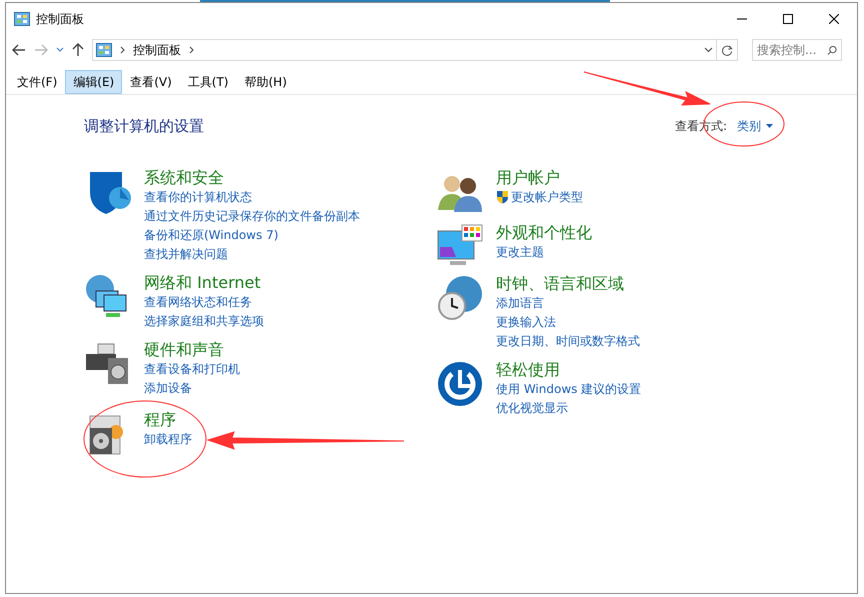 The width and height of the screenshot is (864, 597). What do you see at coordinates (568, 284) in the screenshot?
I see `category-title-link: 时钟、语言和区域` at bounding box center [568, 284].